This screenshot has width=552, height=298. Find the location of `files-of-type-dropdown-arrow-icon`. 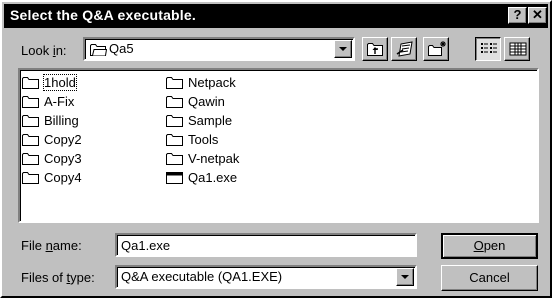

files-of-type-dropdown-arrow-icon is located at coordinates (405, 277).